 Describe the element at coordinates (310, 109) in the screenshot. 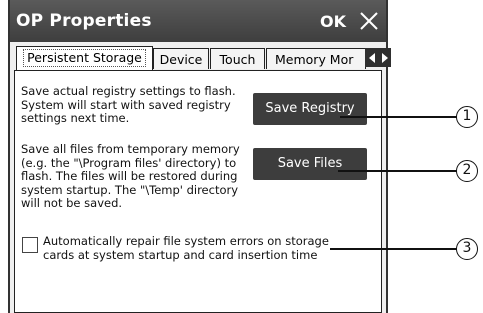

I see `save-registry-button: Save Registry` at that location.